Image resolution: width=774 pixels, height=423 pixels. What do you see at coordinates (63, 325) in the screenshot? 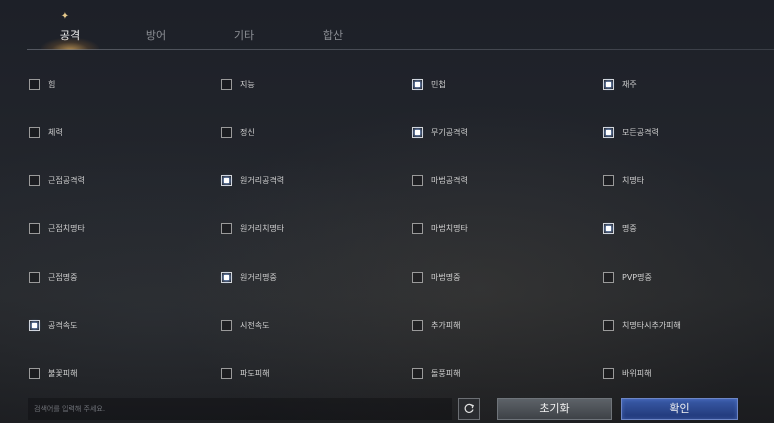
I see `option-label: 공격속도` at bounding box center [63, 325].